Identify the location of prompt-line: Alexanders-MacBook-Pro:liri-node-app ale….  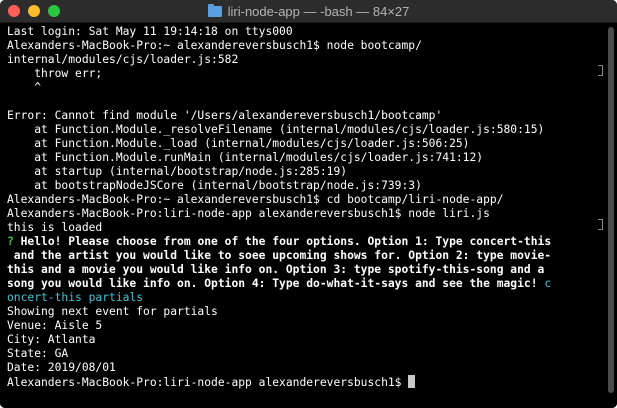
(302, 382).